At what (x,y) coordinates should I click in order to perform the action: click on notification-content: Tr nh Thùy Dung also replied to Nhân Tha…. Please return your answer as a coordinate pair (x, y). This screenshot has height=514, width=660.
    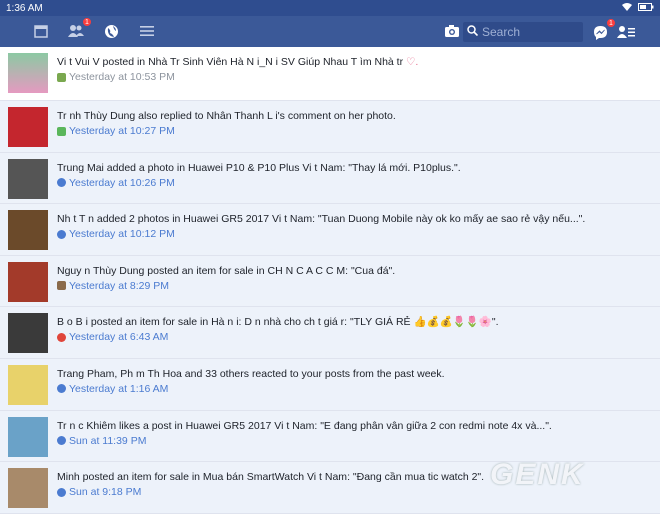
    Looking at the image, I should click on (226, 122).